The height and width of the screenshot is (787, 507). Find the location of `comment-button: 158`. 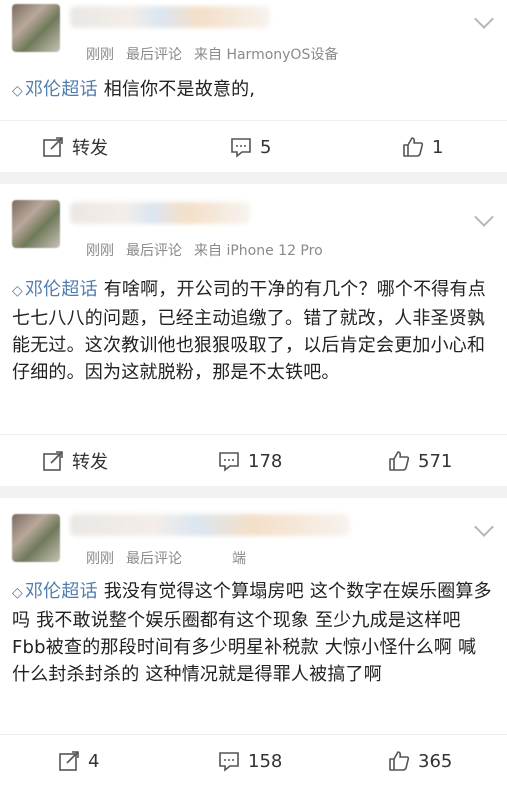

comment-button: 158 is located at coordinates (250, 761).